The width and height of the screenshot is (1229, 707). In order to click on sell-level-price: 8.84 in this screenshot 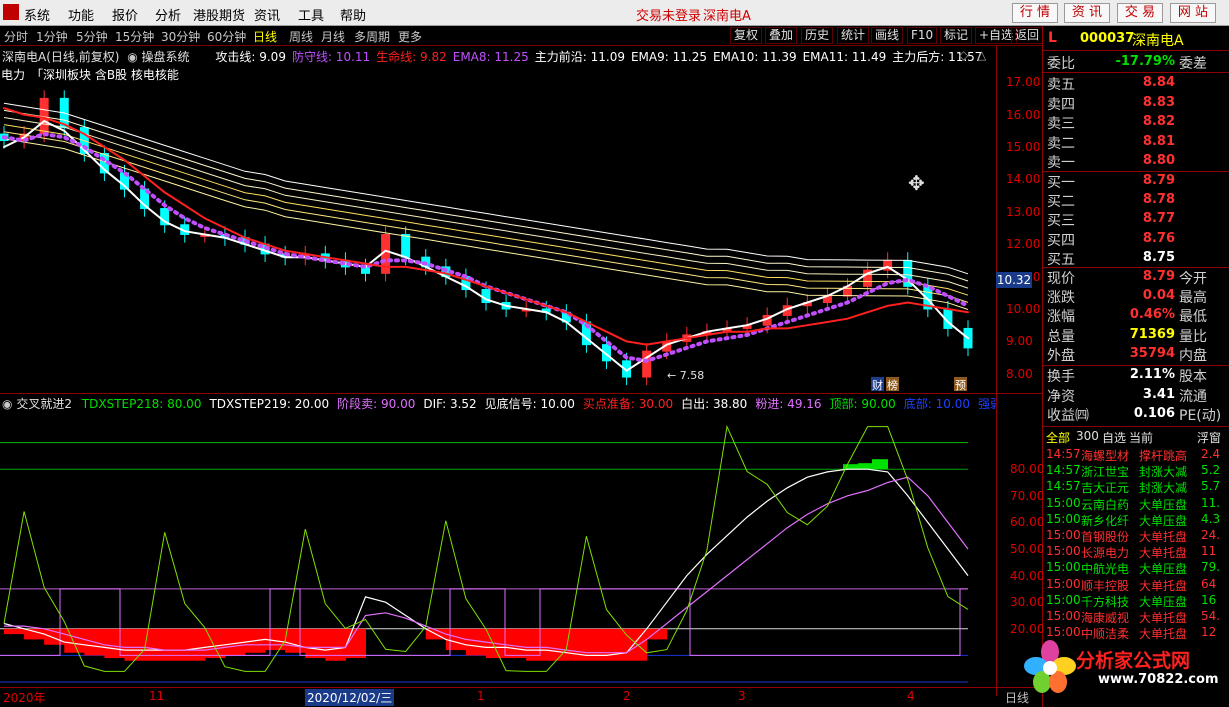, I will do `click(1139, 82)`.